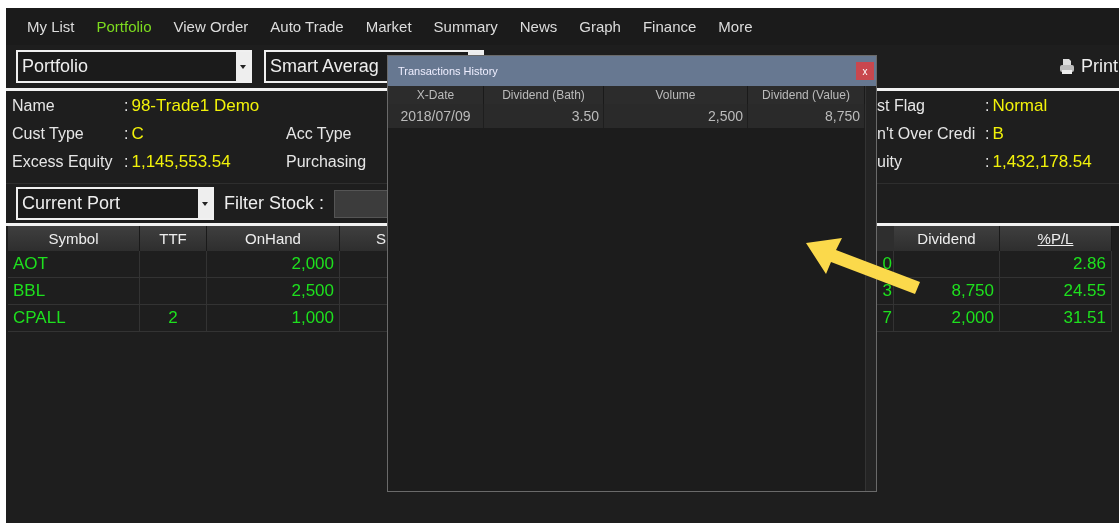  I want to click on field-label: n't Over Credi, so click(927, 134).